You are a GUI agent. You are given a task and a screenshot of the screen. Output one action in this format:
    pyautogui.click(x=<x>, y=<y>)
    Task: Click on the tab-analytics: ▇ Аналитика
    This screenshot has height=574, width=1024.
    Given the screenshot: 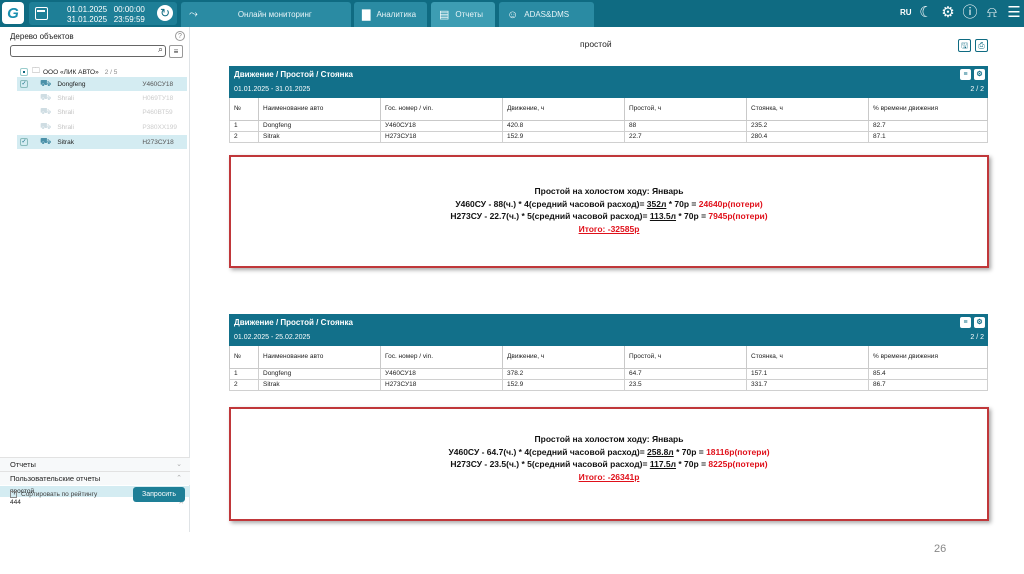 What is the action you would take?
    pyautogui.click(x=390, y=14)
    